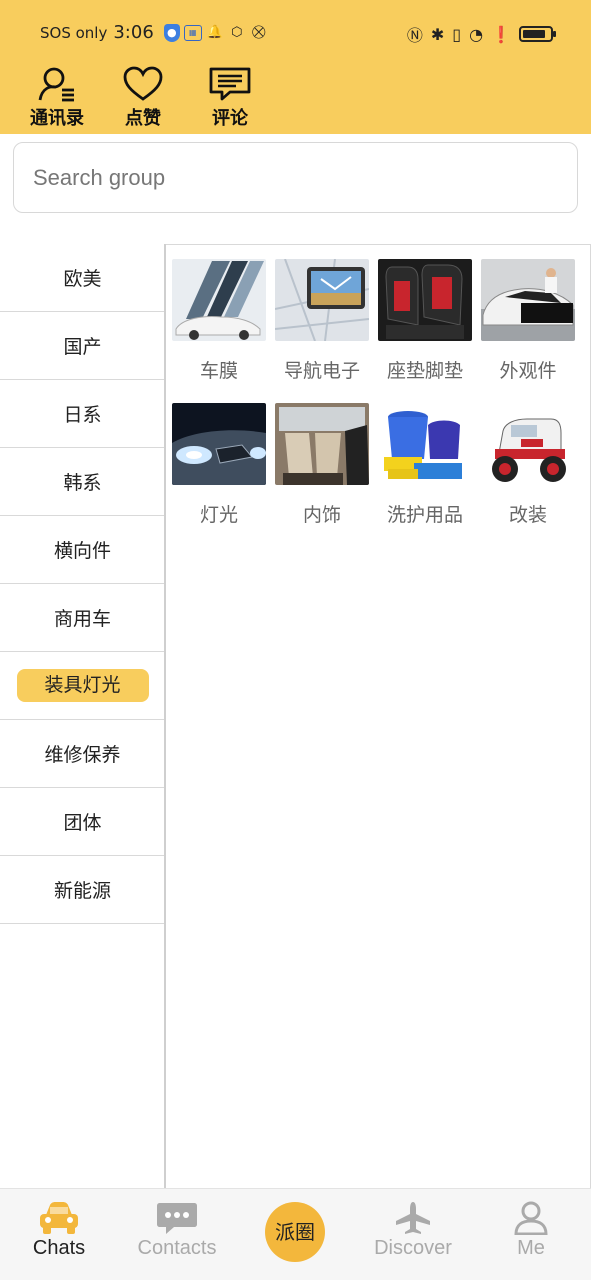 The image size is (591, 1281). What do you see at coordinates (413, 1218) in the screenshot?
I see `airplane-icon` at bounding box center [413, 1218].